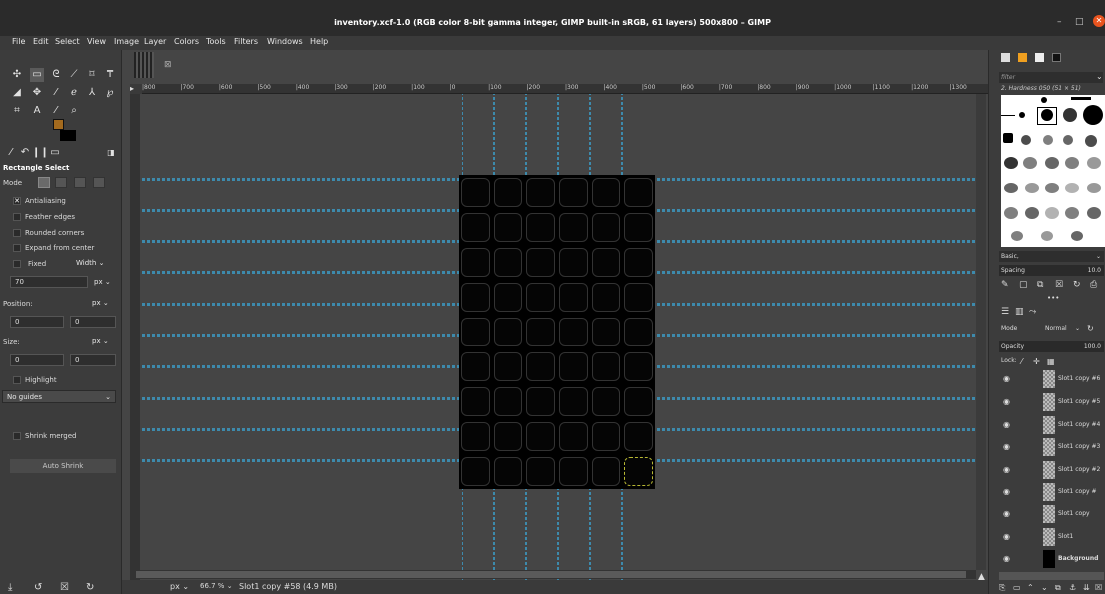 Image resolution: width=1105 pixels, height=594 pixels. What do you see at coordinates (1051, 470) in the screenshot?
I see `layer-row: ◉ Slot1 copy #2` at bounding box center [1051, 470].